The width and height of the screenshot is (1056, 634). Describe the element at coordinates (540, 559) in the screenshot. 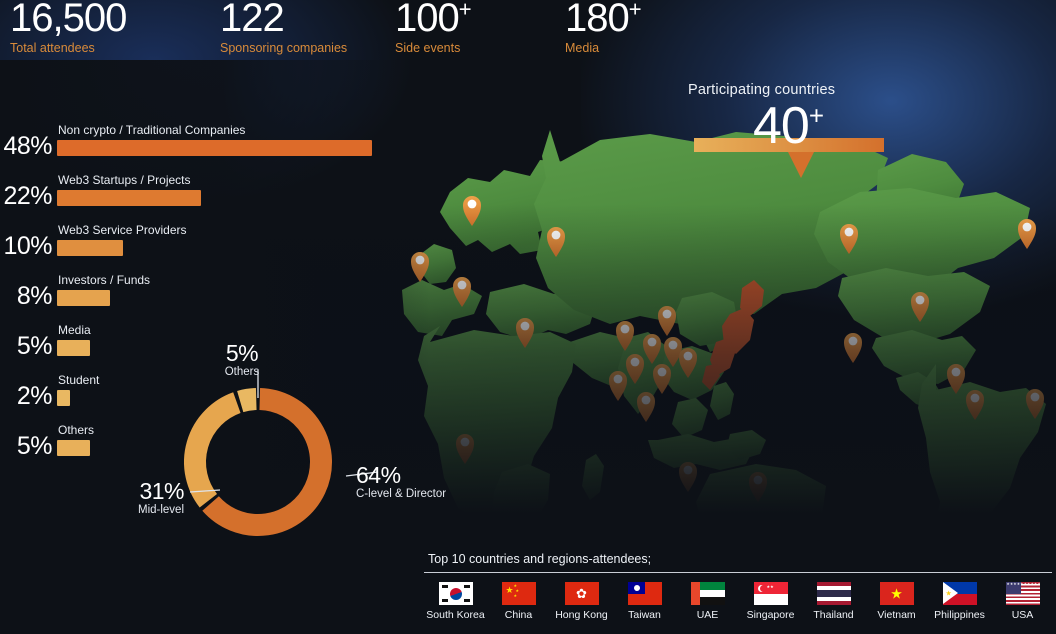

I see `flags-panel-title: Top 10 countries and regions-attendees;` at that location.